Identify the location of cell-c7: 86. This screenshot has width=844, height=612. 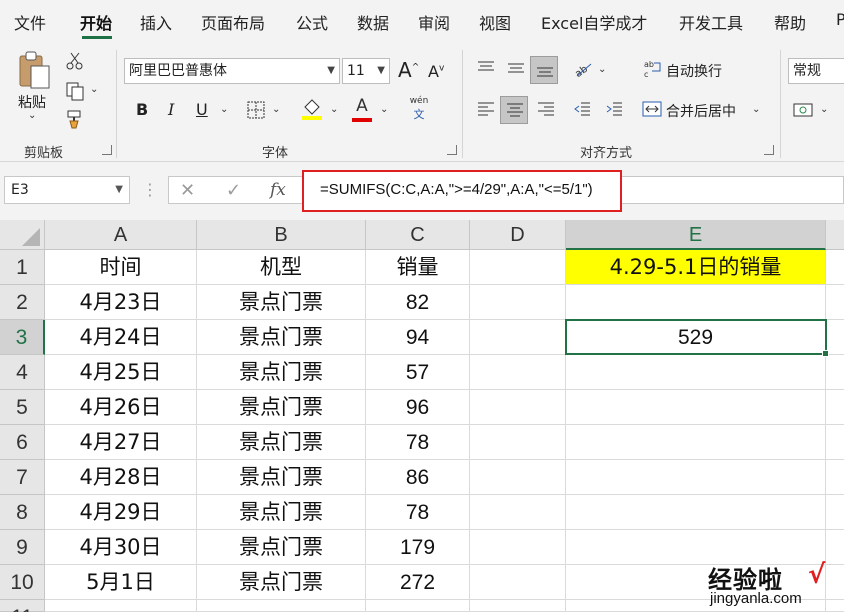
(418, 477).